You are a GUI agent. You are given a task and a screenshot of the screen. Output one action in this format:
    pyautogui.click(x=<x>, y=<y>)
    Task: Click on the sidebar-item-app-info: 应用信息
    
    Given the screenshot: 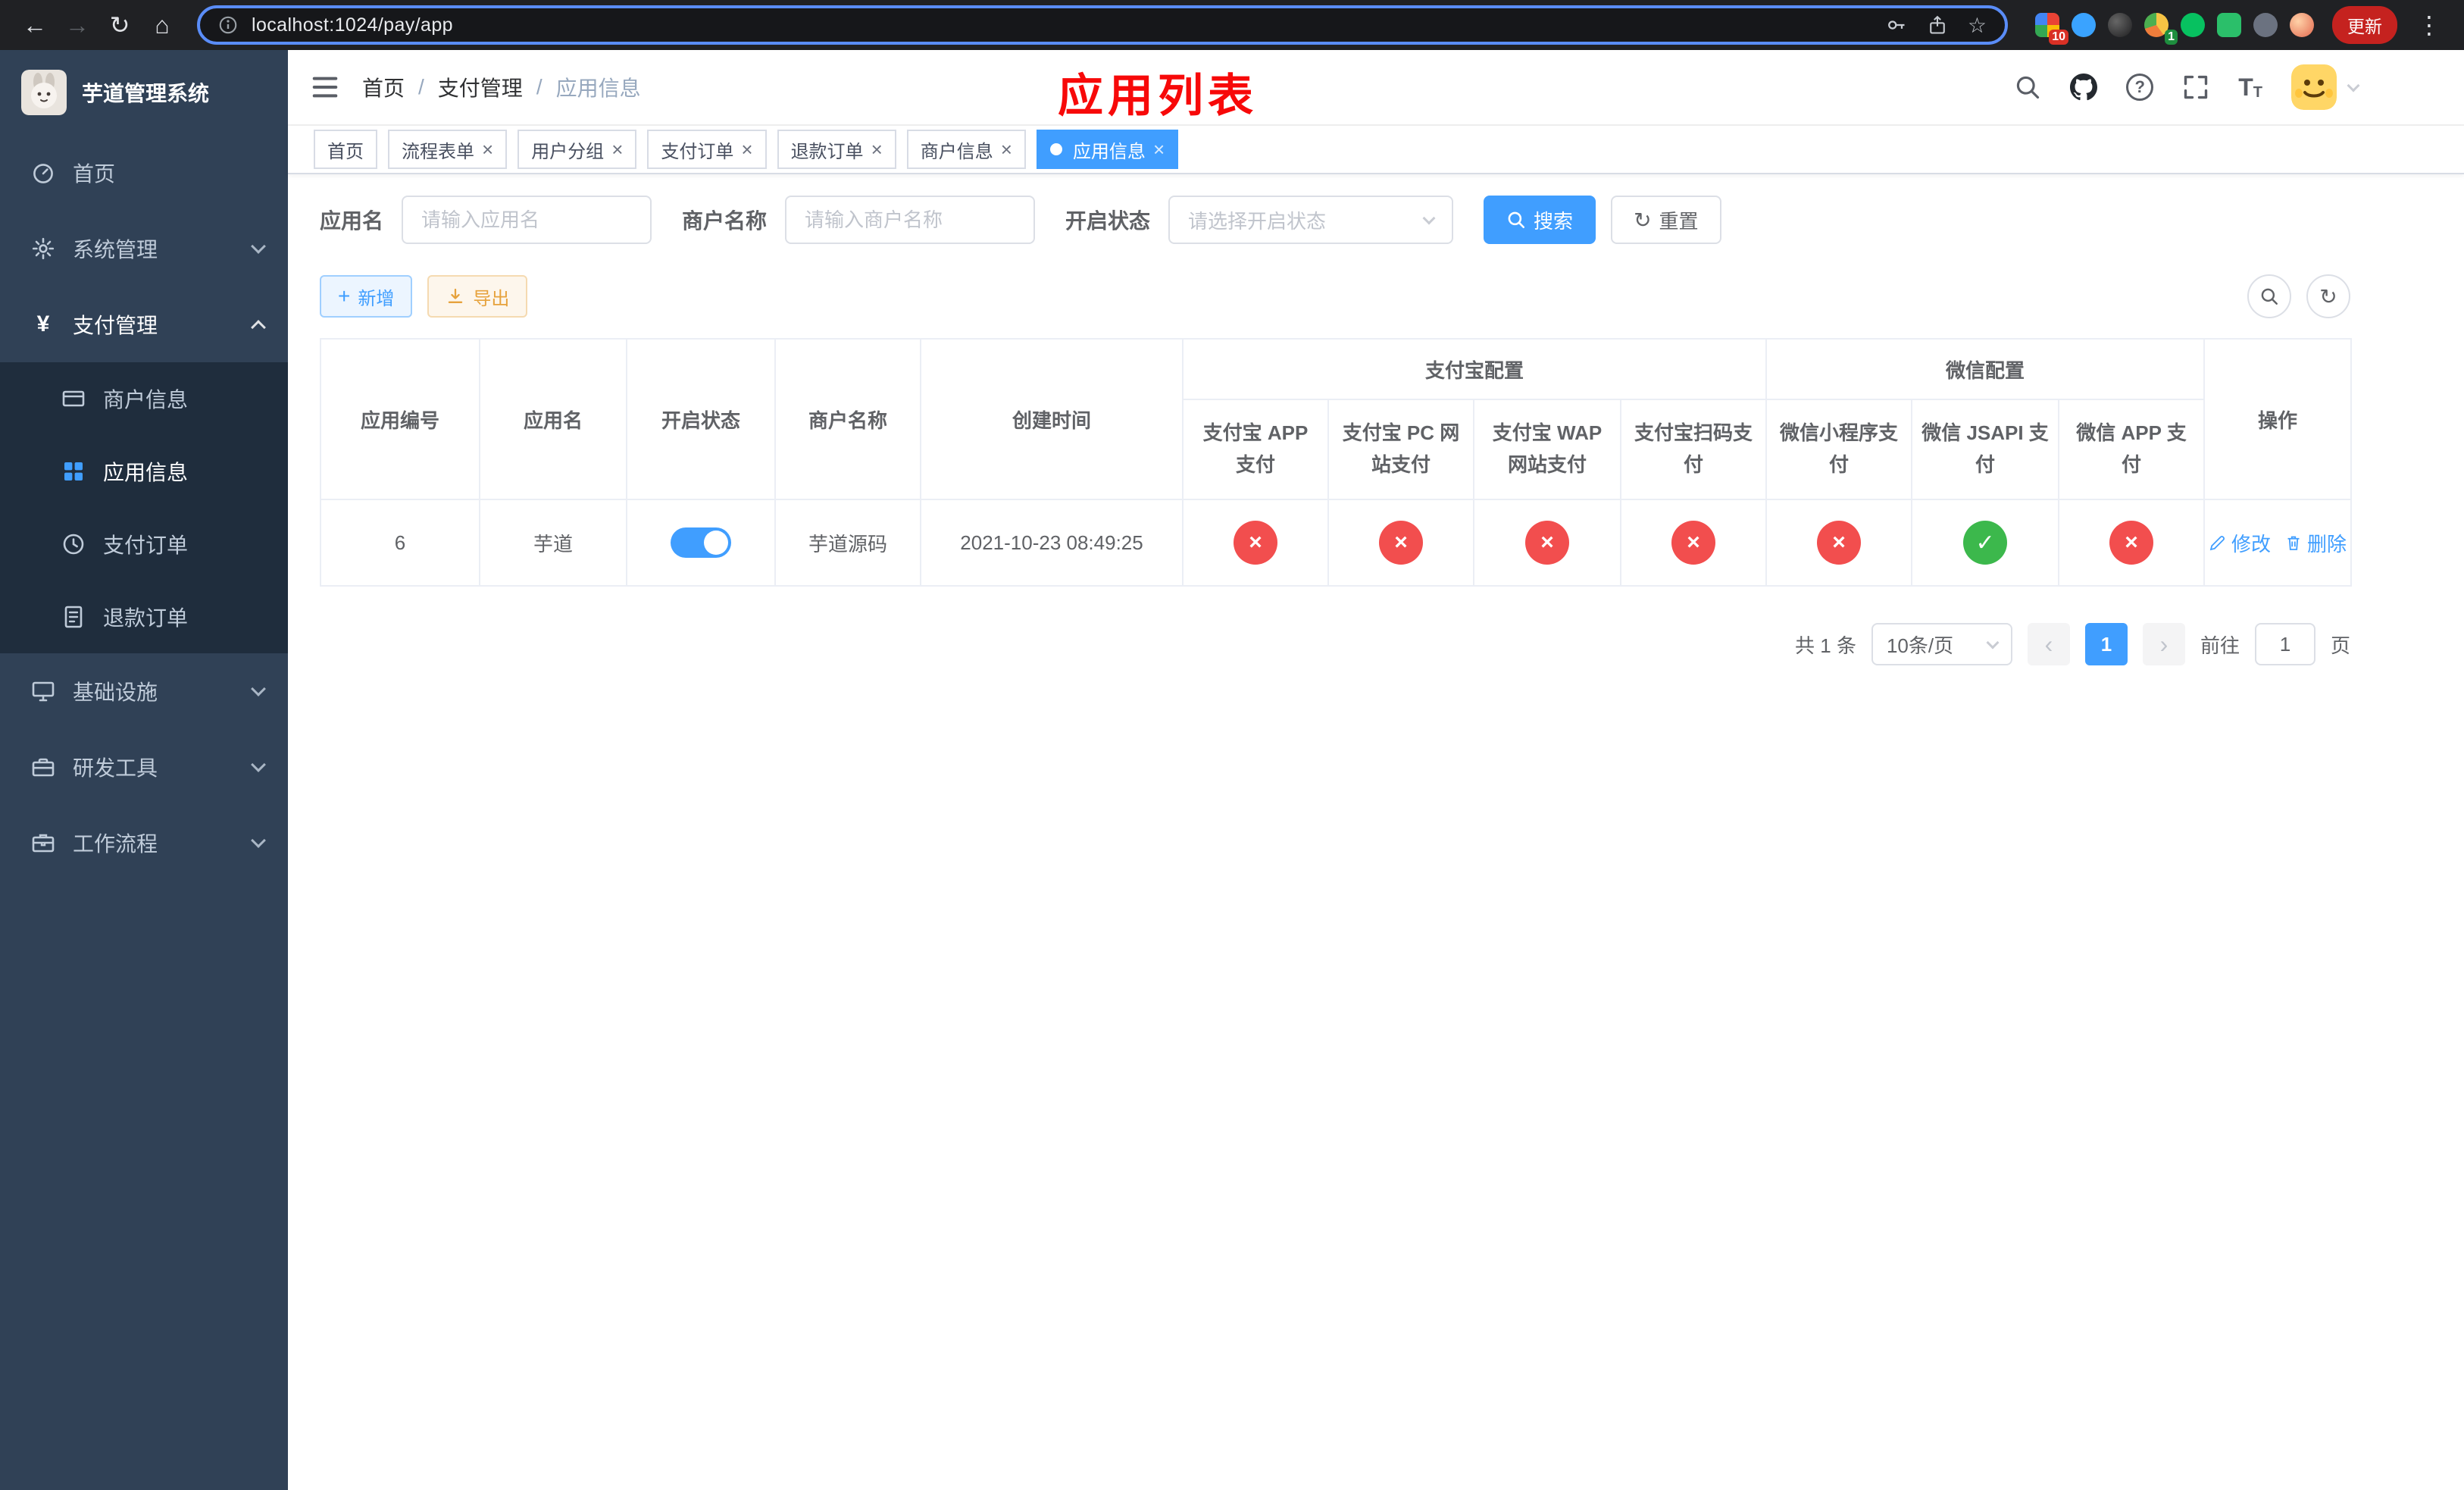 What is the action you would take?
    pyautogui.click(x=144, y=471)
    